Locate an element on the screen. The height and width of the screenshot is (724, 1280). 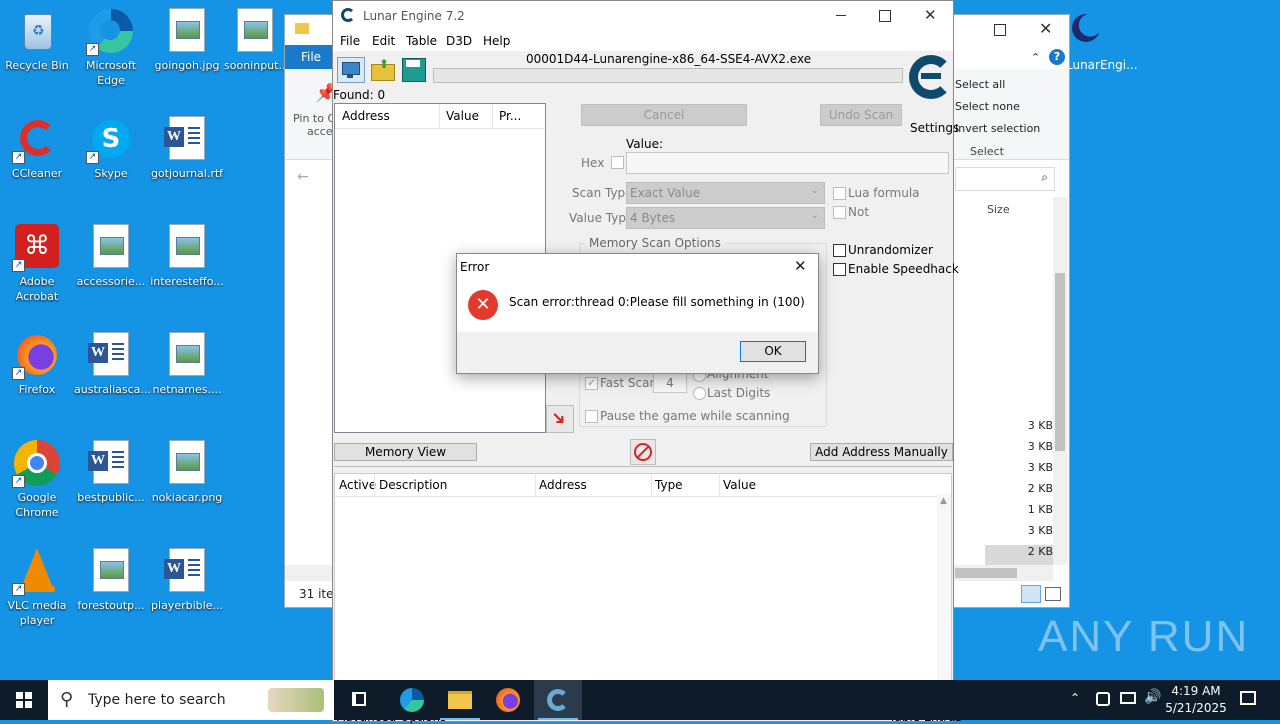
hex-checkbox is located at coordinates (617, 162).